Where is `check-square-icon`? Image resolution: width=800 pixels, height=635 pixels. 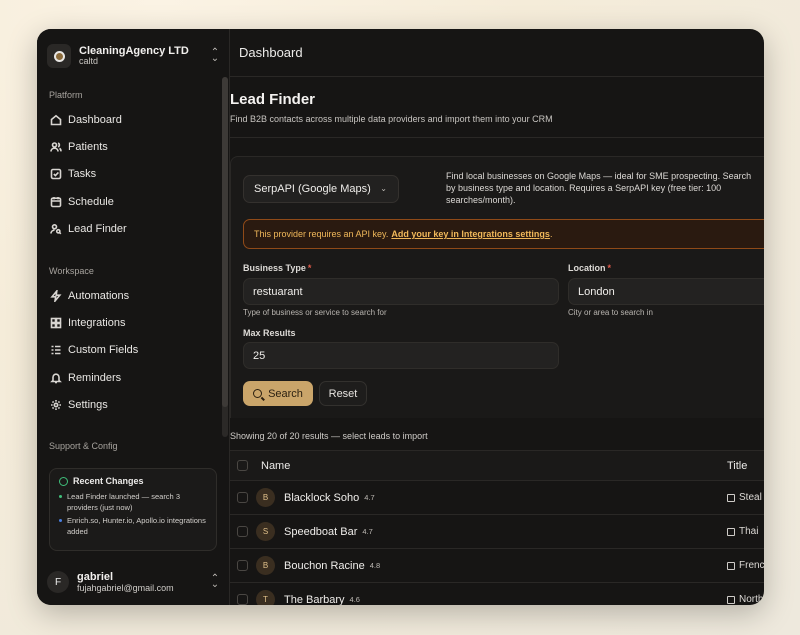
check-square-icon is located at coordinates (55, 174).